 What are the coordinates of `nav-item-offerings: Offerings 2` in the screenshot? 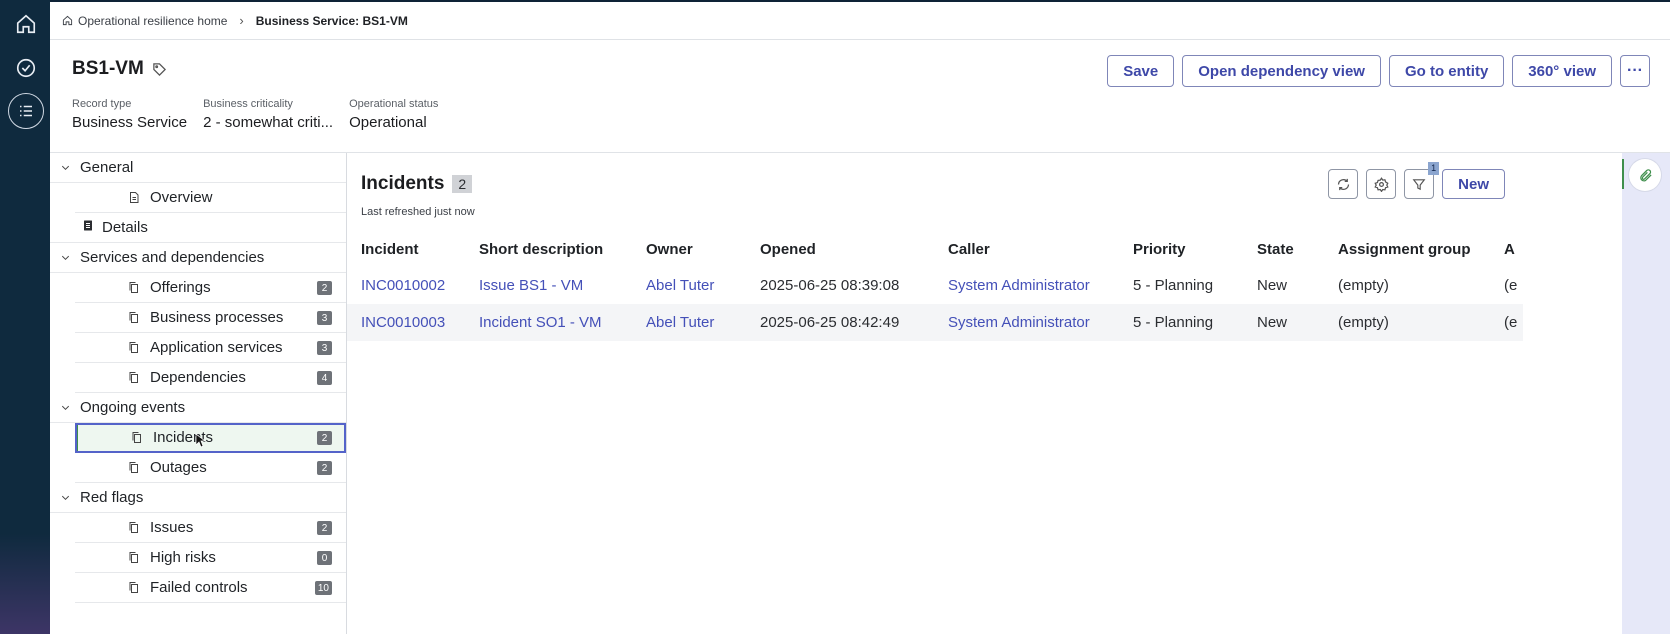 It's located at (210, 288).